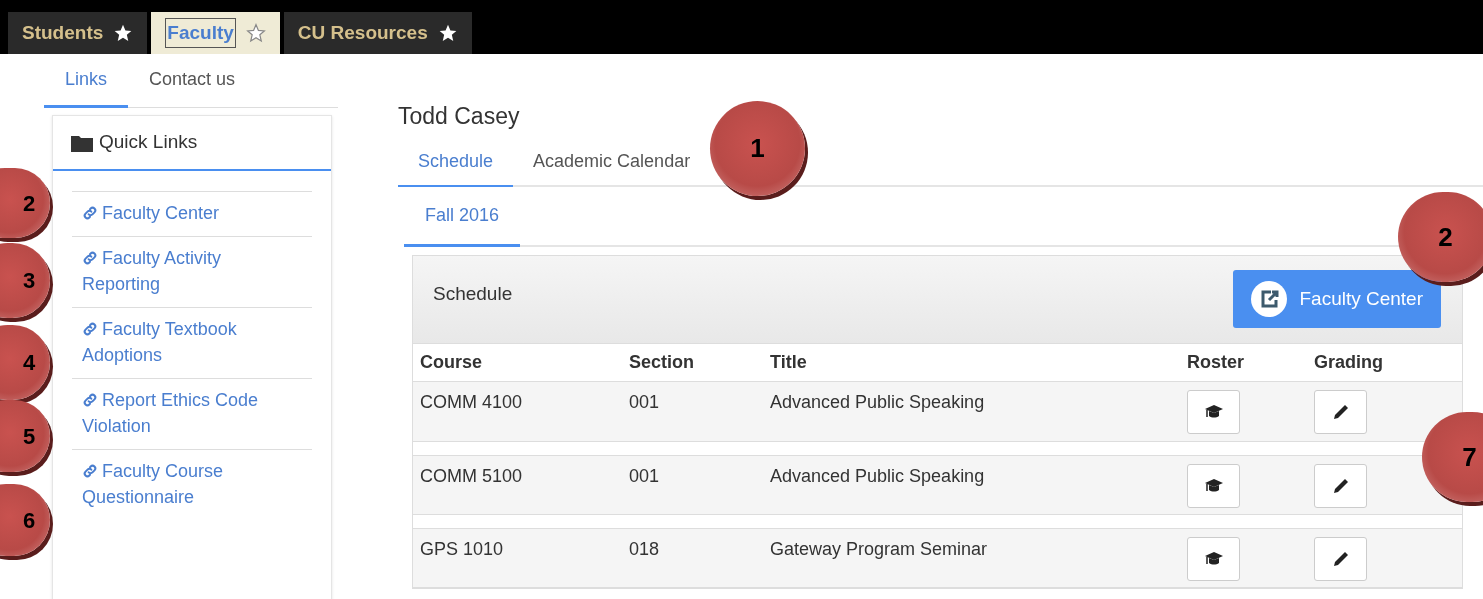 Image resolution: width=1483 pixels, height=599 pixels. What do you see at coordinates (451, 362) in the screenshot?
I see `column-header: Course` at bounding box center [451, 362].